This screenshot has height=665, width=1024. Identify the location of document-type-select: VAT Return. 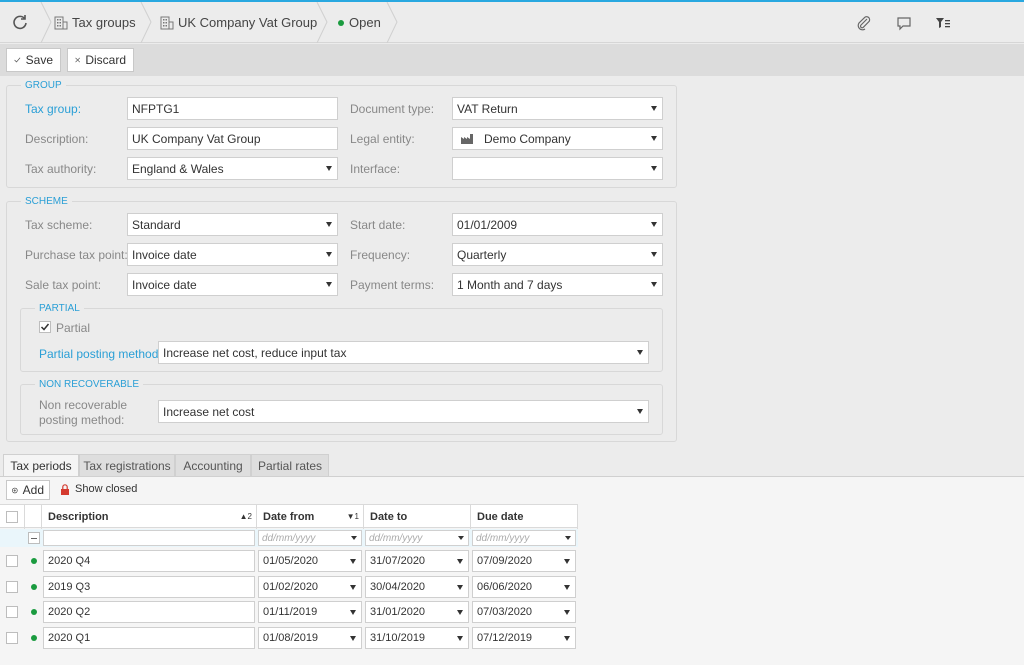
(557, 108).